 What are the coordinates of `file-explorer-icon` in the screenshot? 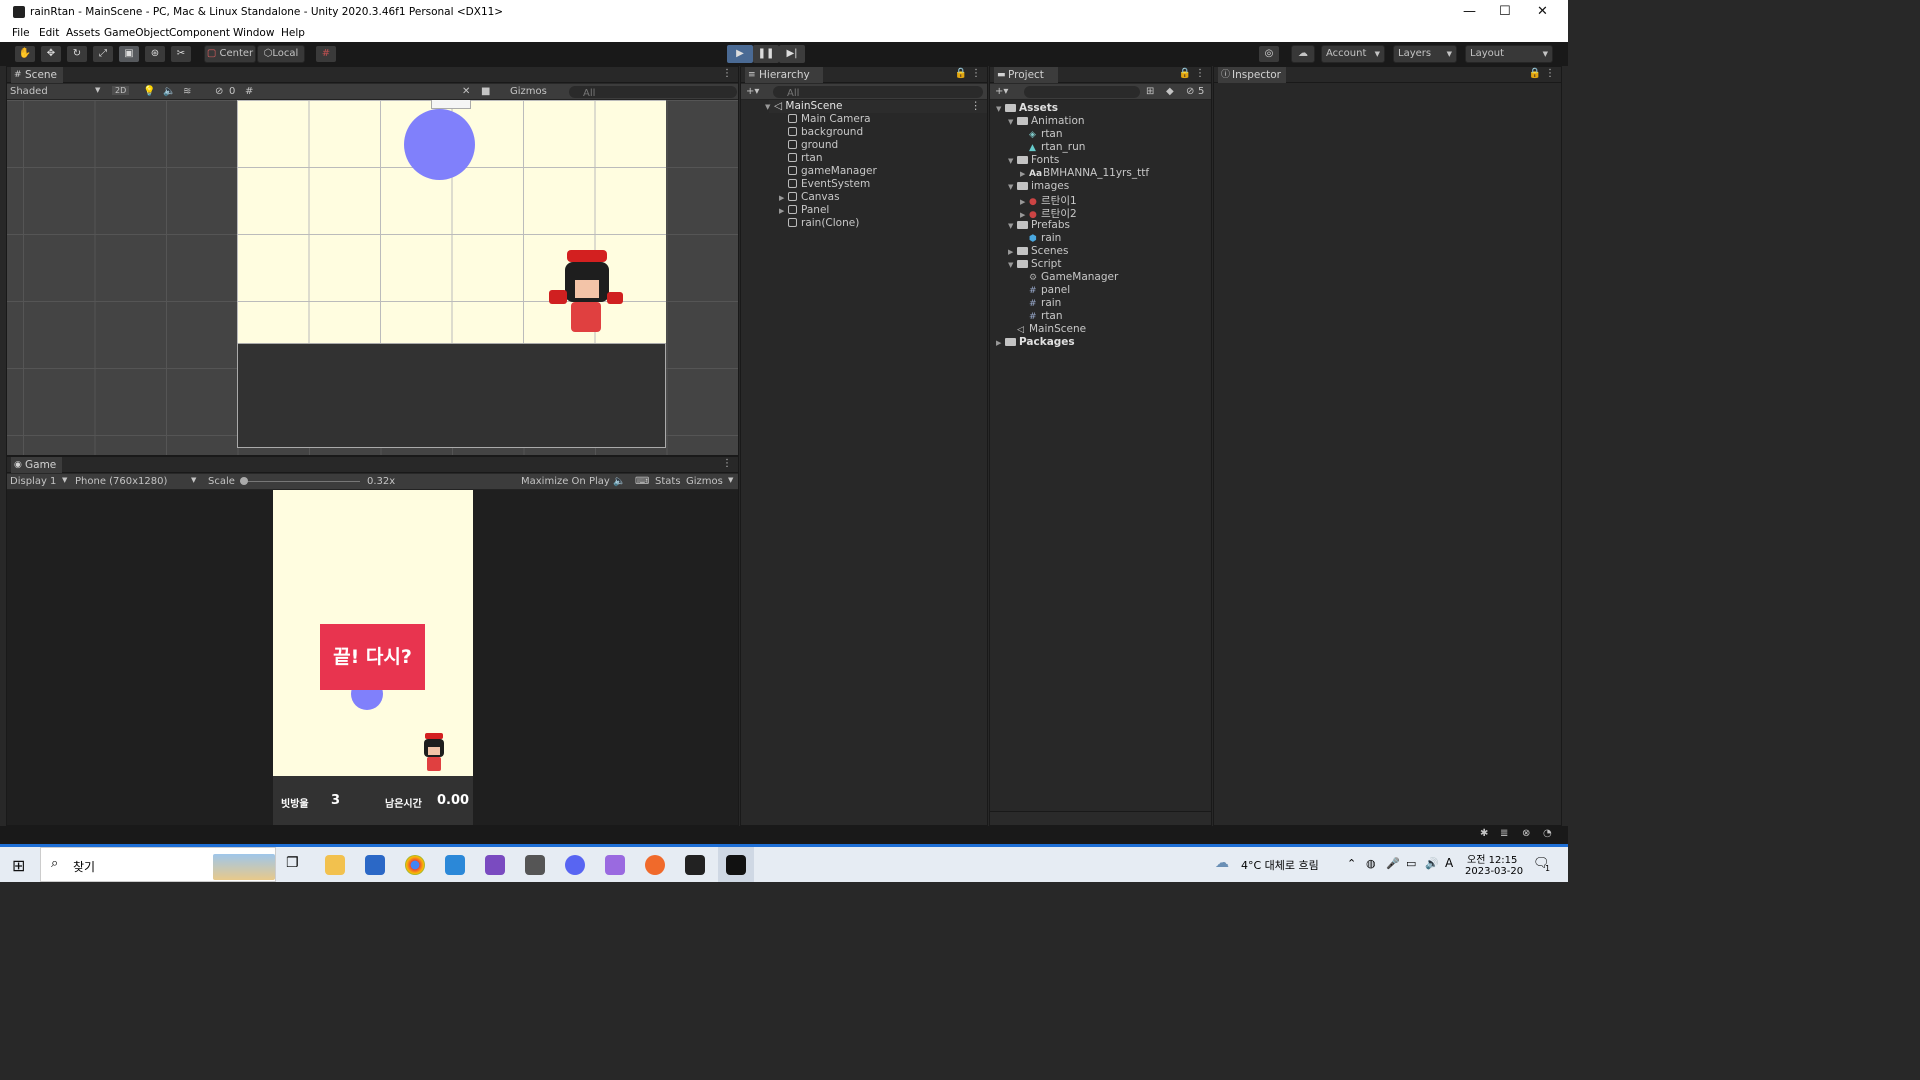 It's located at (335, 865).